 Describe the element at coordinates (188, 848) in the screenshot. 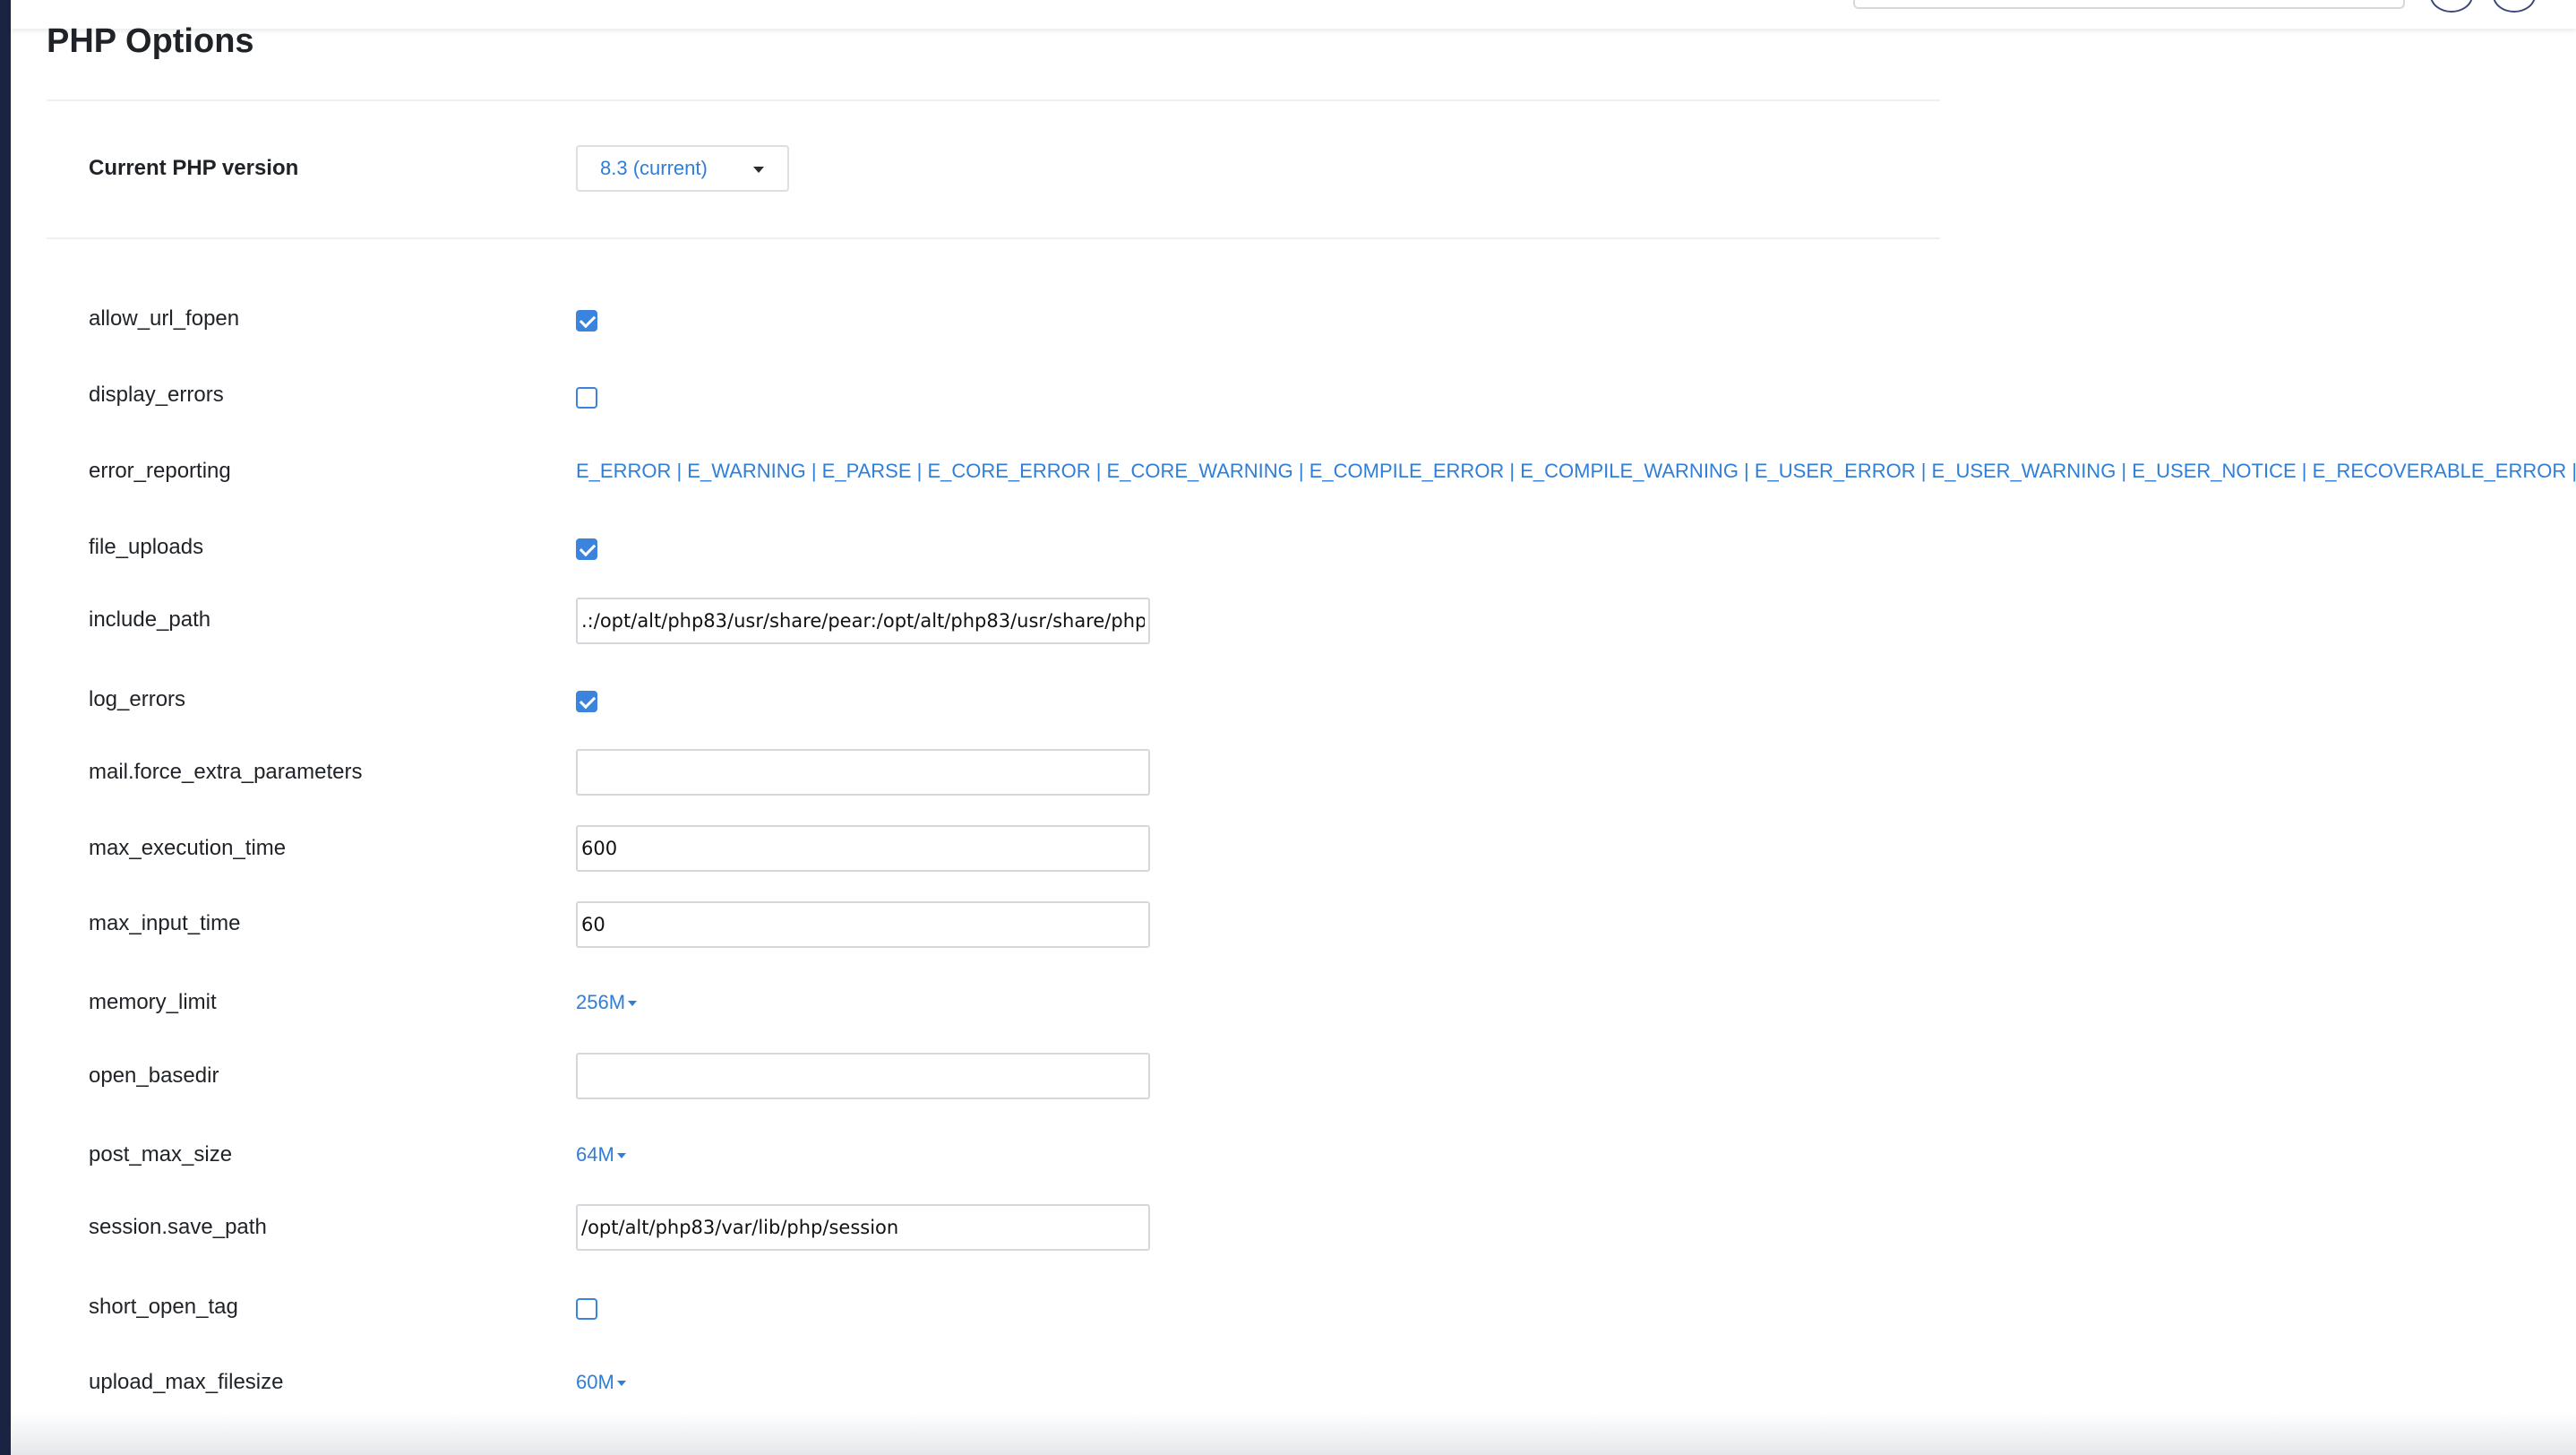

I see `option-label-max-execution-time: max_execution_time` at that location.